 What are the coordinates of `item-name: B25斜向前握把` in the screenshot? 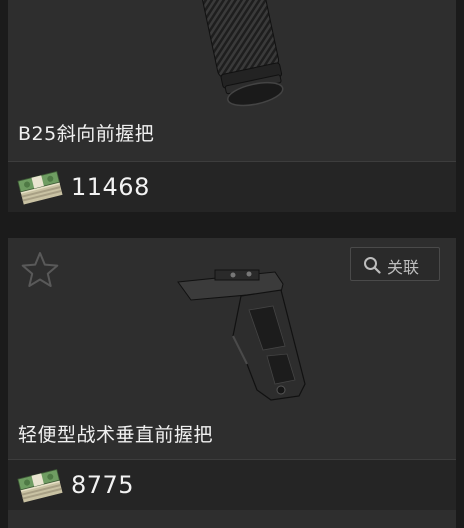 It's located at (86, 134).